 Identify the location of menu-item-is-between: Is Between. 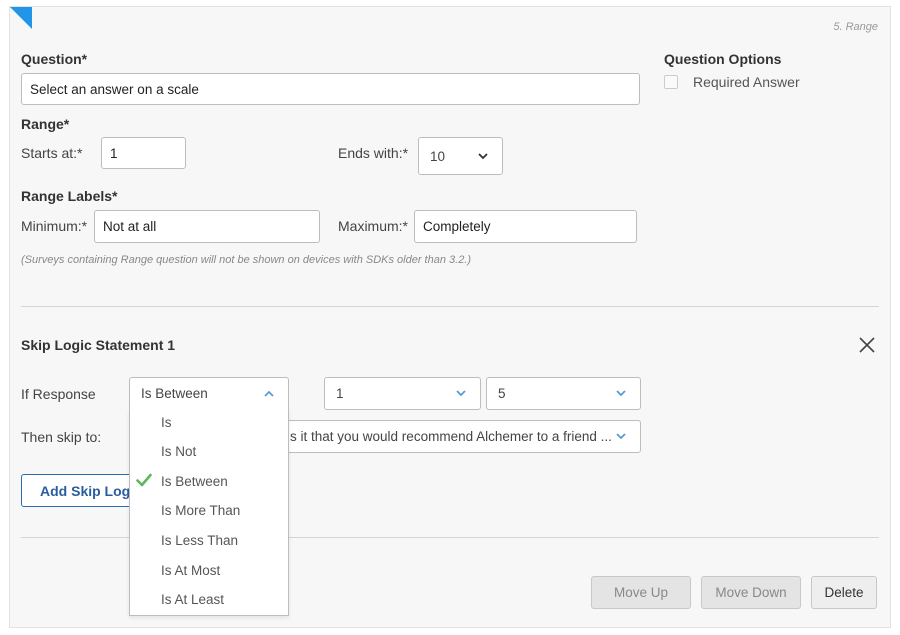
(194, 481).